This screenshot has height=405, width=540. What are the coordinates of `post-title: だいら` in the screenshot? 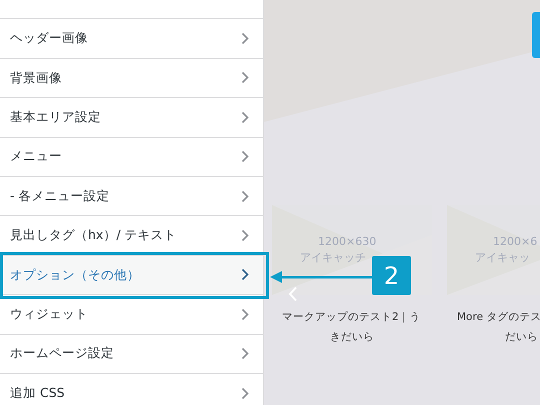 It's located at (522, 337).